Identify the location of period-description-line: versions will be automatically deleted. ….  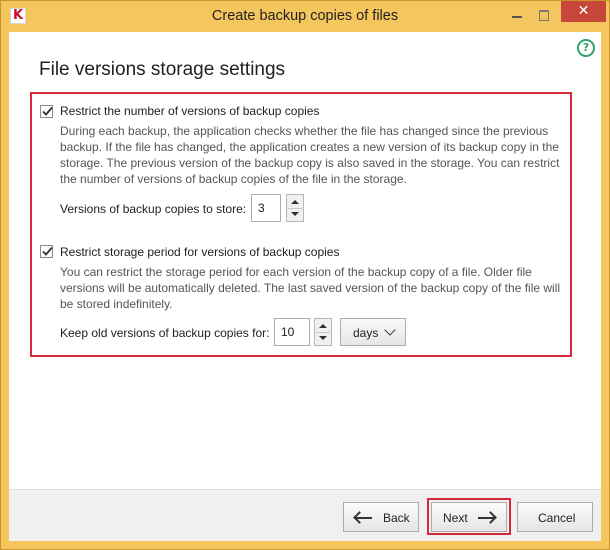
(310, 288).